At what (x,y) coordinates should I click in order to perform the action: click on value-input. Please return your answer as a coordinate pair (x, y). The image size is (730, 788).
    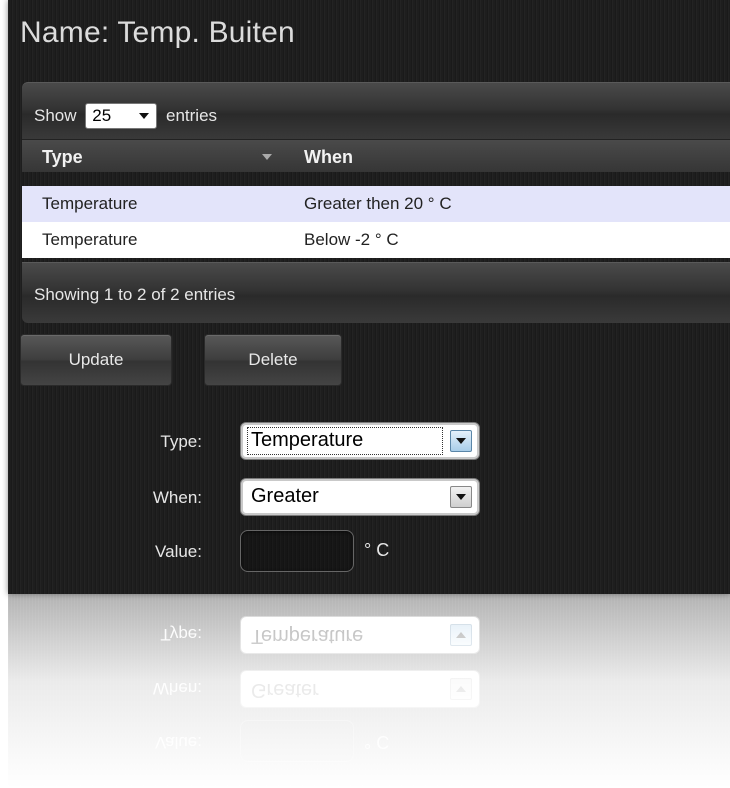
    Looking at the image, I should click on (297, 551).